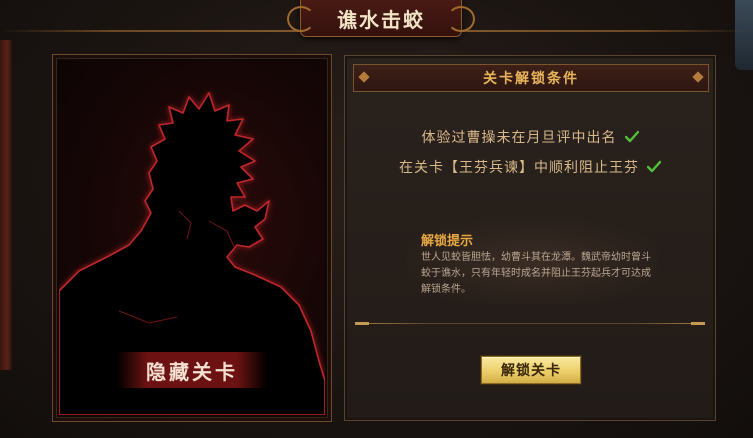 Image resolution: width=753 pixels, height=438 pixels. What do you see at coordinates (698, 77) in the screenshot?
I see `header-ornament-right` at bounding box center [698, 77].